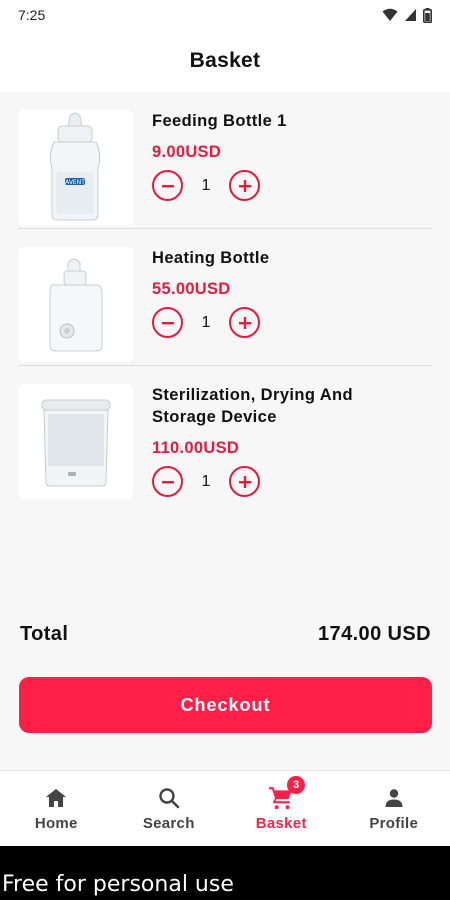  I want to click on basket-item: Heating Bottle 55.00USD 1, so click(225, 297).